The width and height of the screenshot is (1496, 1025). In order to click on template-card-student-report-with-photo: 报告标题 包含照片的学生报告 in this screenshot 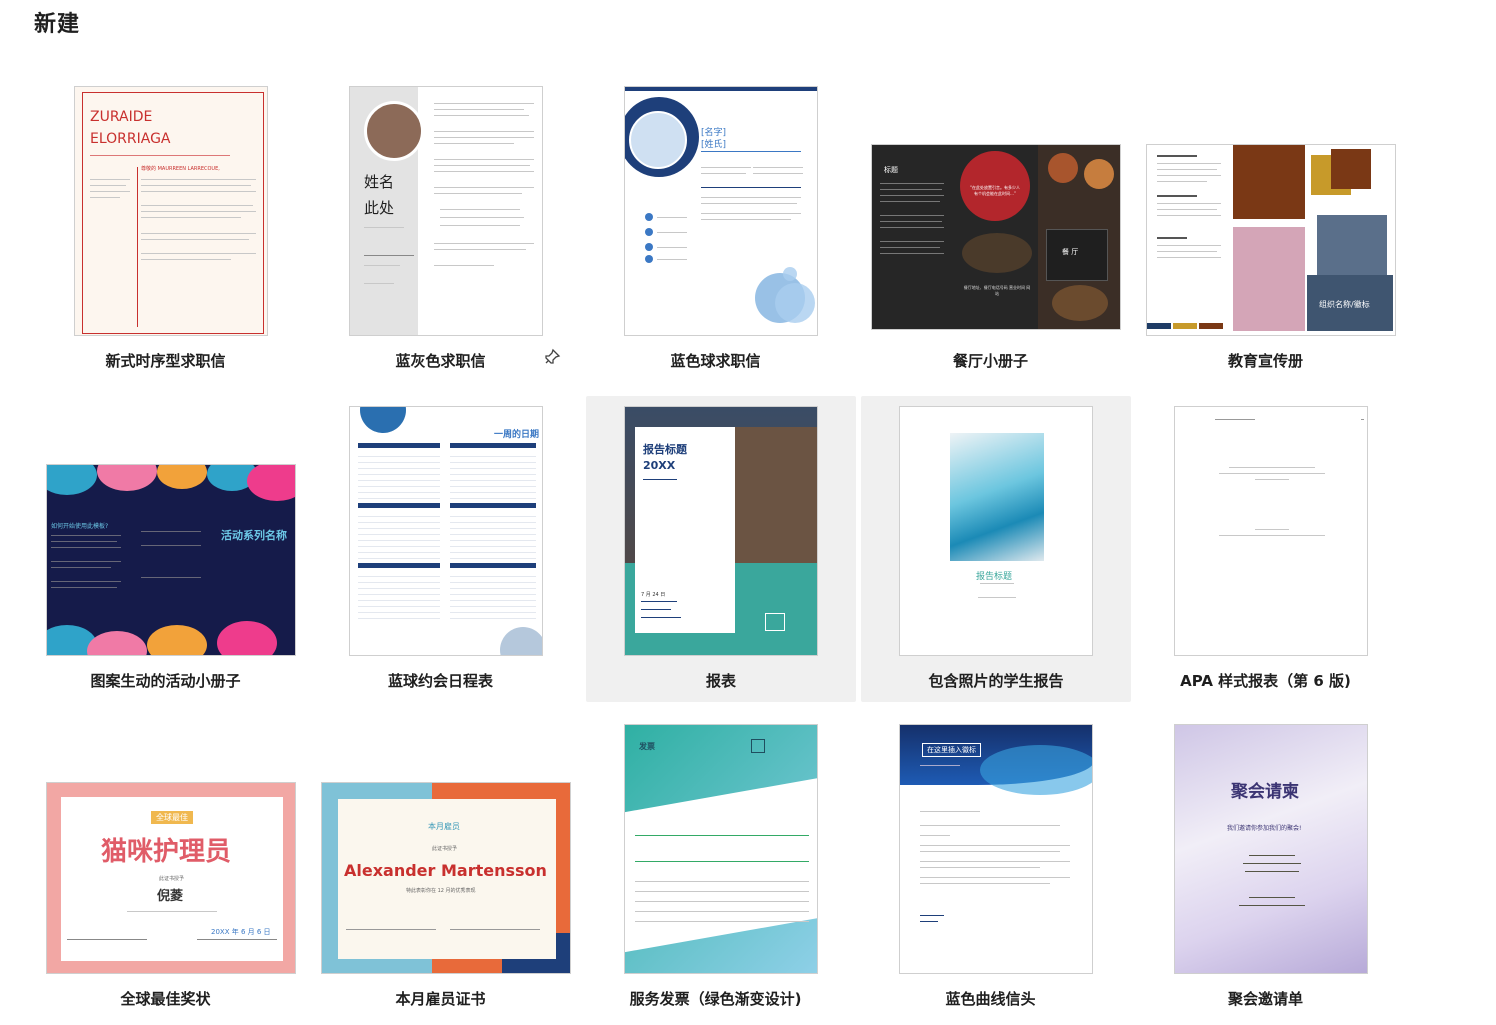, I will do `click(996, 549)`.